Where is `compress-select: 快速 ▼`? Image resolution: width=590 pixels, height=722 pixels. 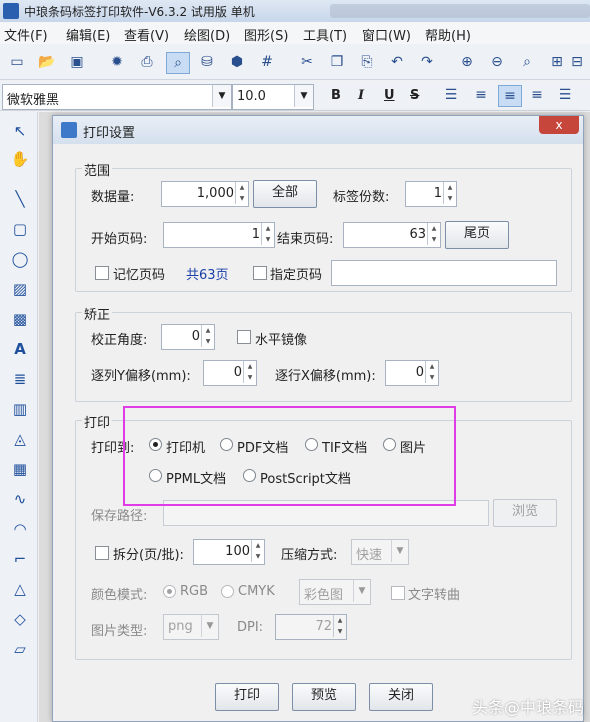 compress-select: 快速 ▼ is located at coordinates (380, 552).